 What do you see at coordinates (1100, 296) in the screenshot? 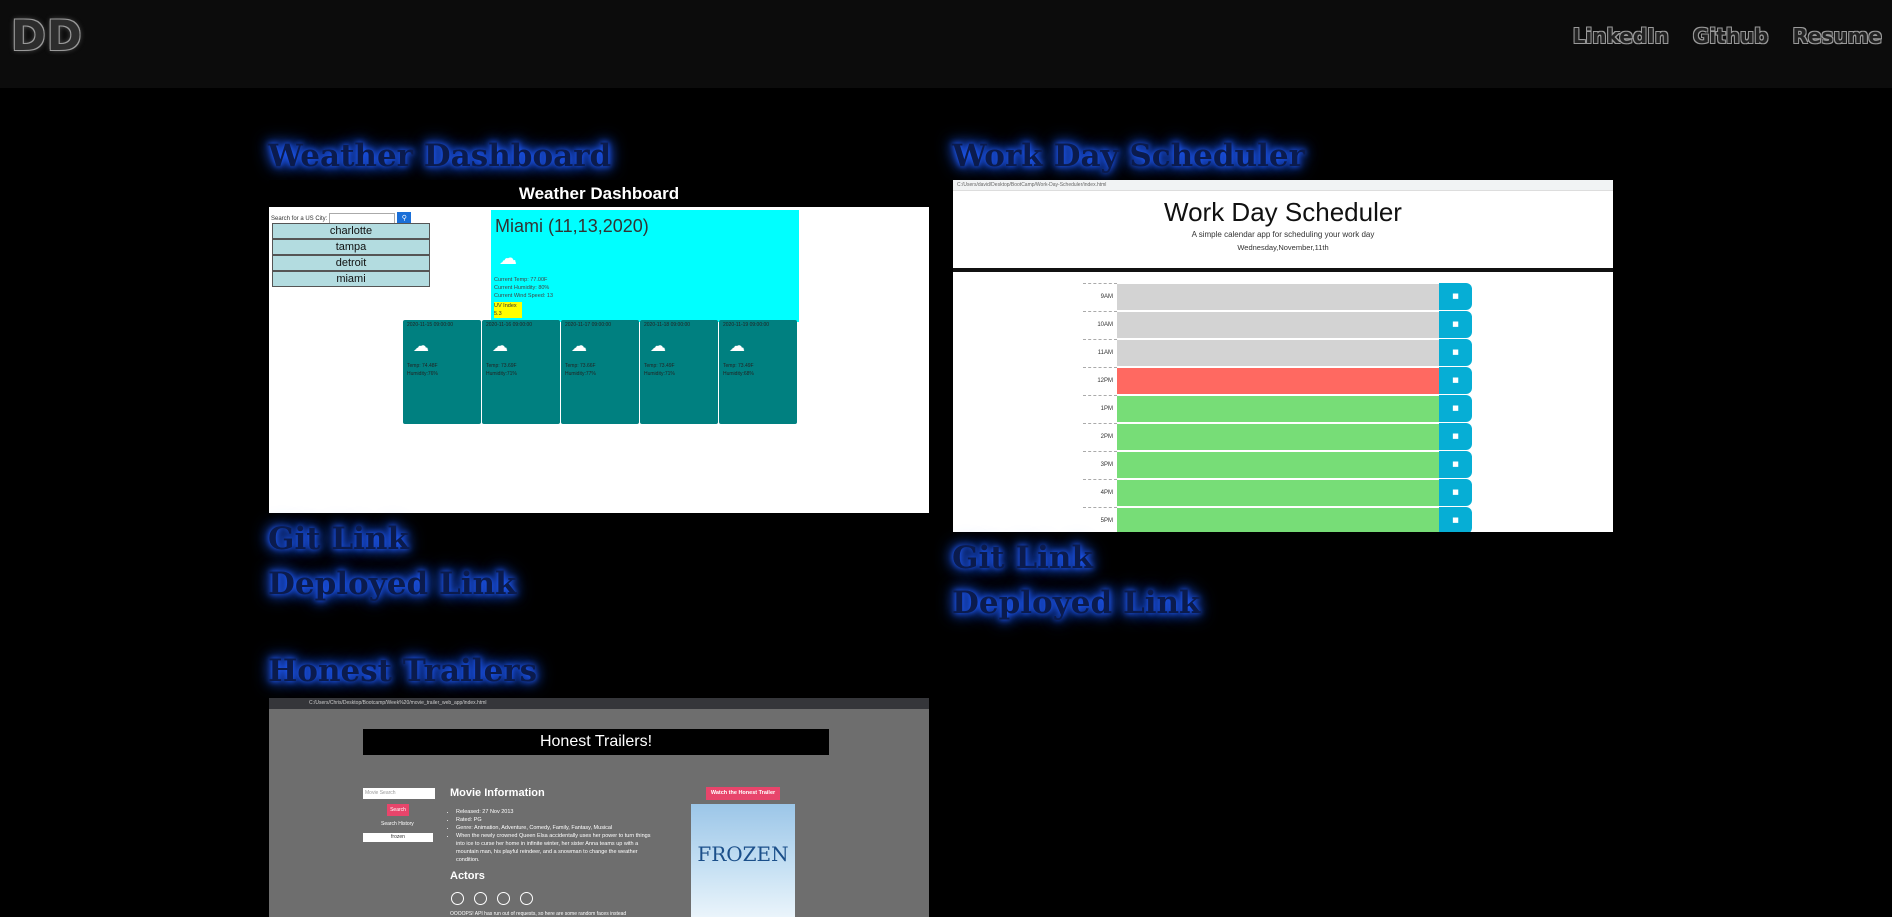
I see `scheduler-shot-hour-label: 9AM` at bounding box center [1100, 296].